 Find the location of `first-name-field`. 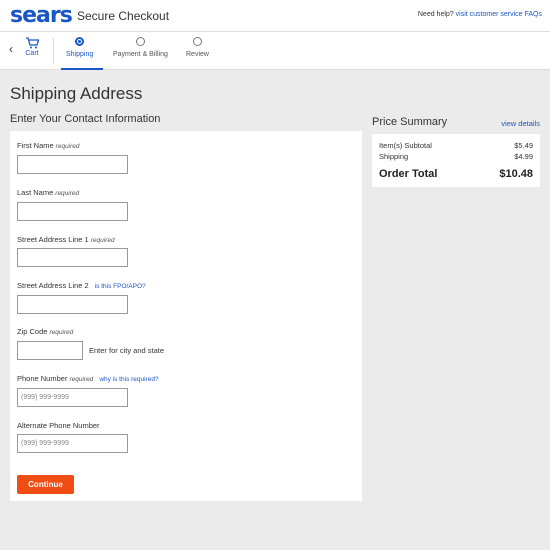

first-name-field is located at coordinates (72, 164).